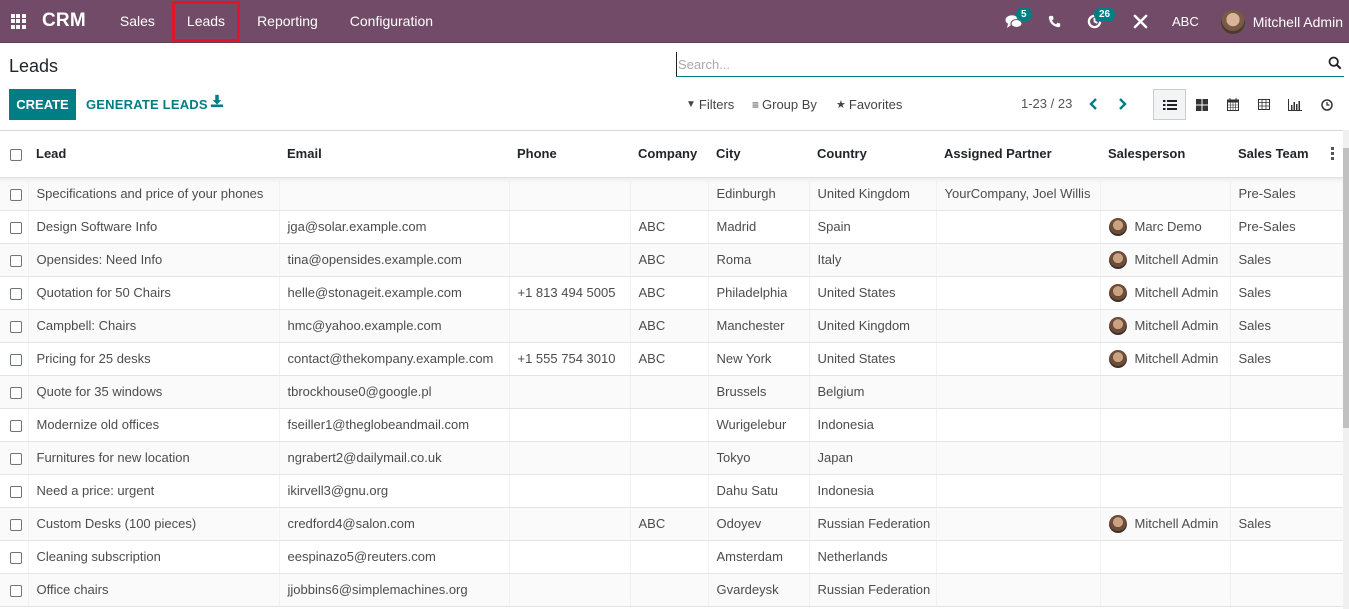 This screenshot has height=609, width=1349. I want to click on phone-button, so click(1054, 21).